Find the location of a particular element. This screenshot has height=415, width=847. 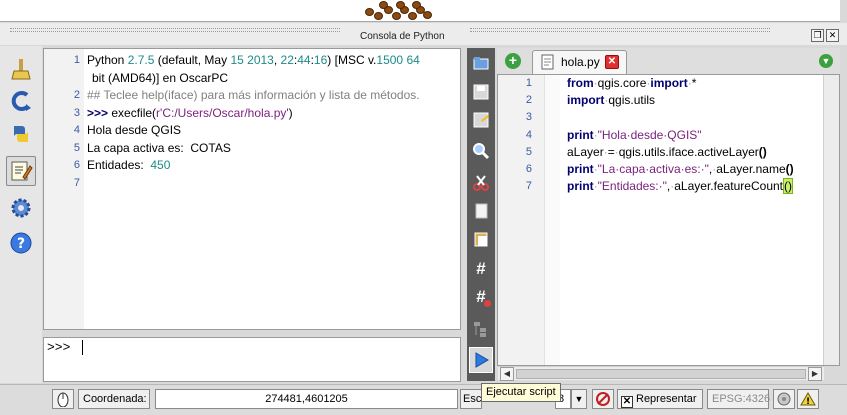

map-canvas is located at coordinates (420, 11).